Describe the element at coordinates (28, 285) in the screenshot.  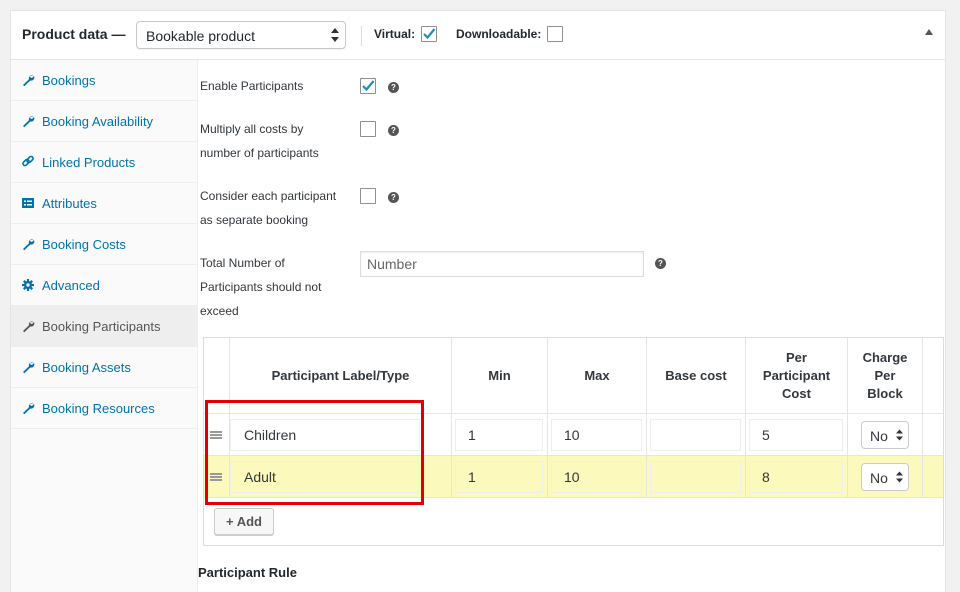
I see `gear-icon` at that location.